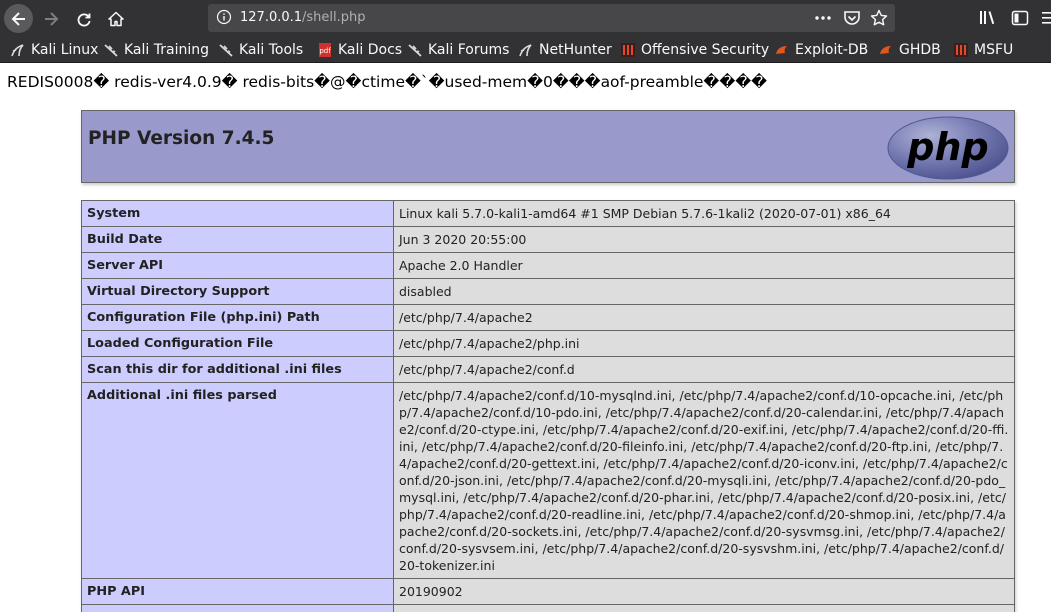 The height and width of the screenshot is (612, 1051). What do you see at coordinates (237, 608) in the screenshot?
I see `row-key` at bounding box center [237, 608].